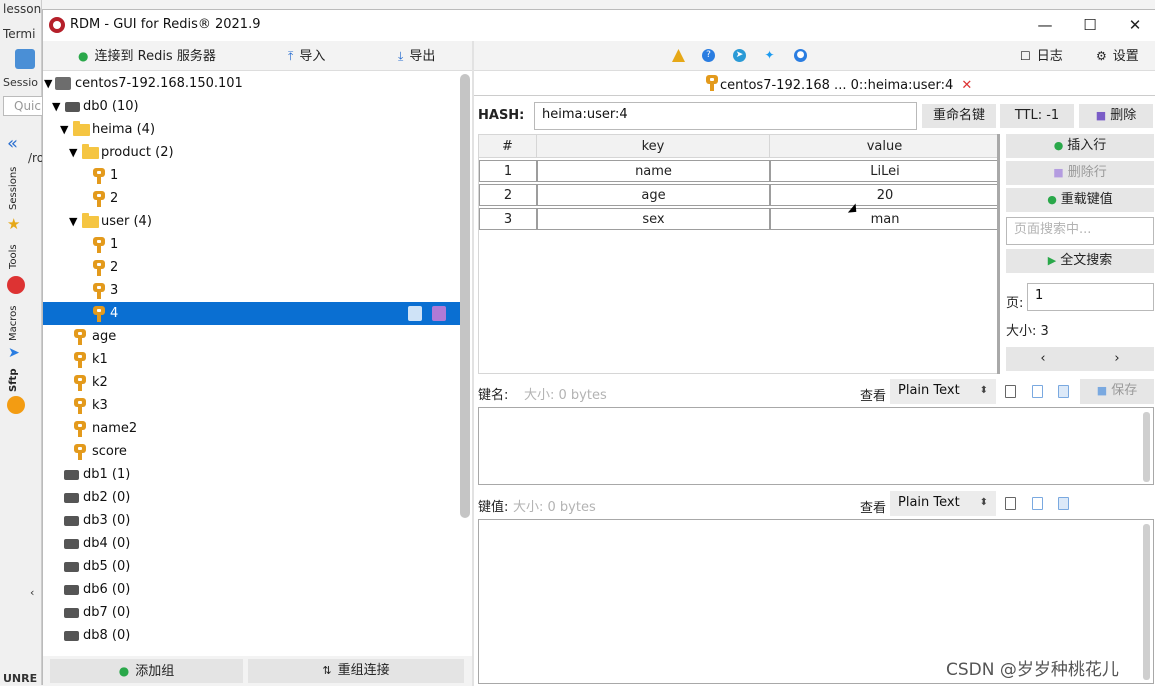 This screenshot has height=686, width=1155. Describe the element at coordinates (253, 405) in the screenshot. I see `tree-key-row: k3` at that location.